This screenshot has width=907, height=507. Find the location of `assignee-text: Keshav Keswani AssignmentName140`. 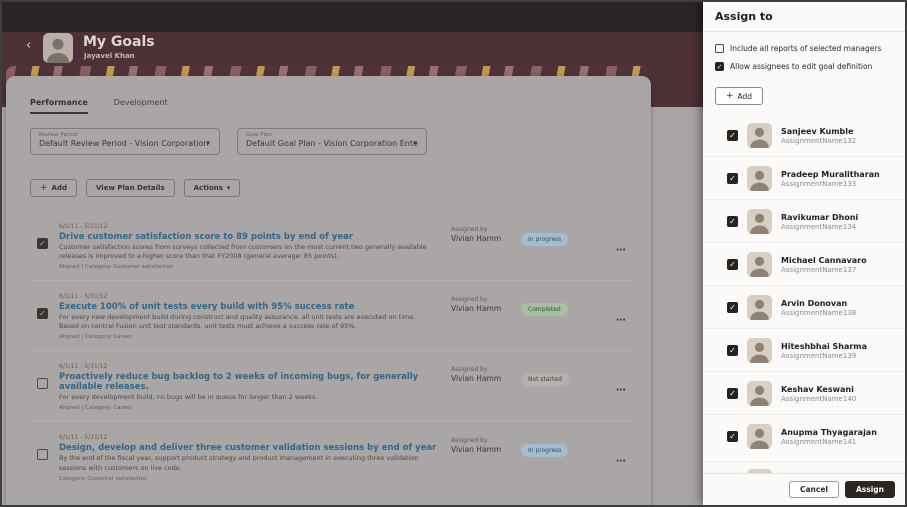

assignee-text: Keshav Keswani AssignmentName140 is located at coordinates (818, 394).